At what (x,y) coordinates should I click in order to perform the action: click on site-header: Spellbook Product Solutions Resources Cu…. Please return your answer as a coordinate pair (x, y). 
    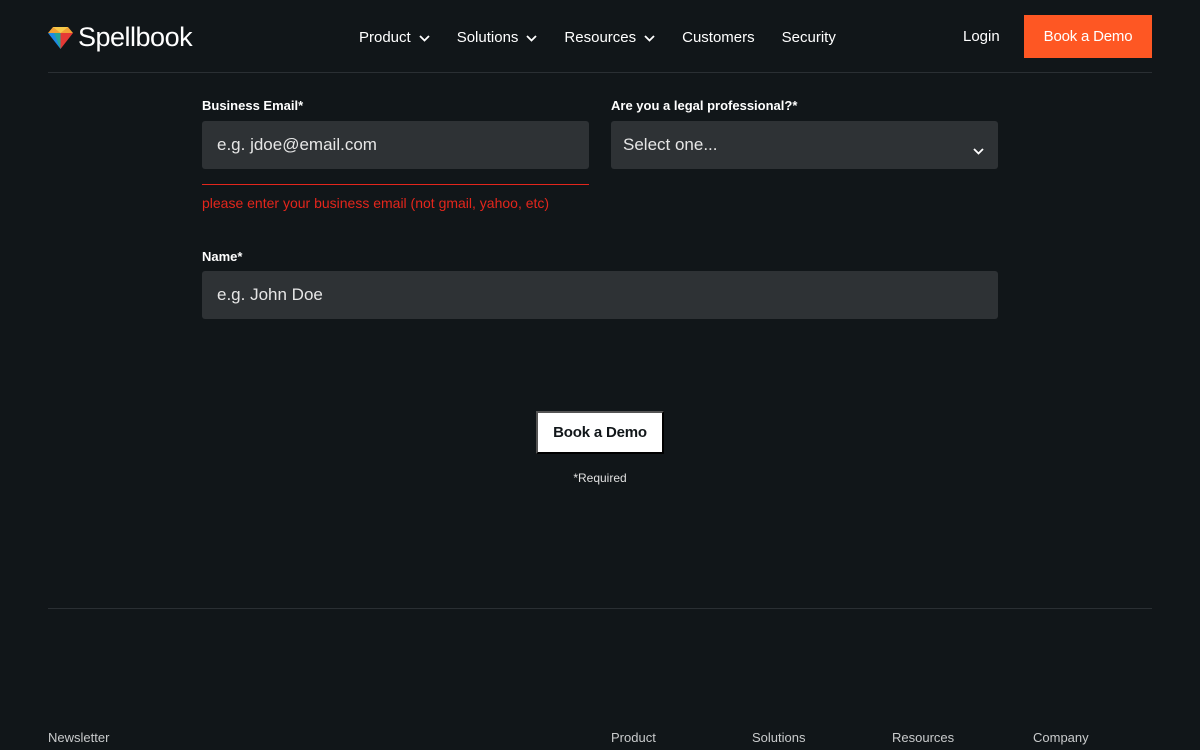
    Looking at the image, I should click on (600, 36).